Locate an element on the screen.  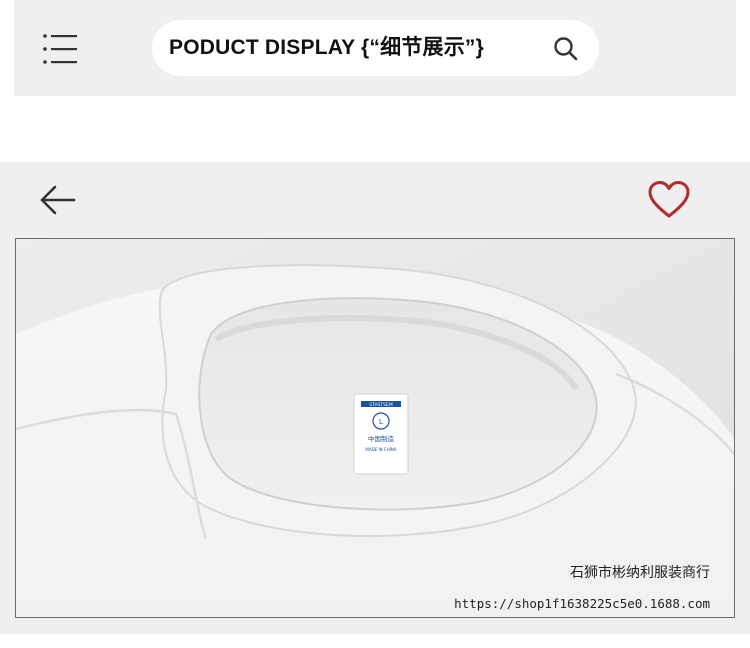
hamburger-menu-icon is located at coordinates (60, 49).